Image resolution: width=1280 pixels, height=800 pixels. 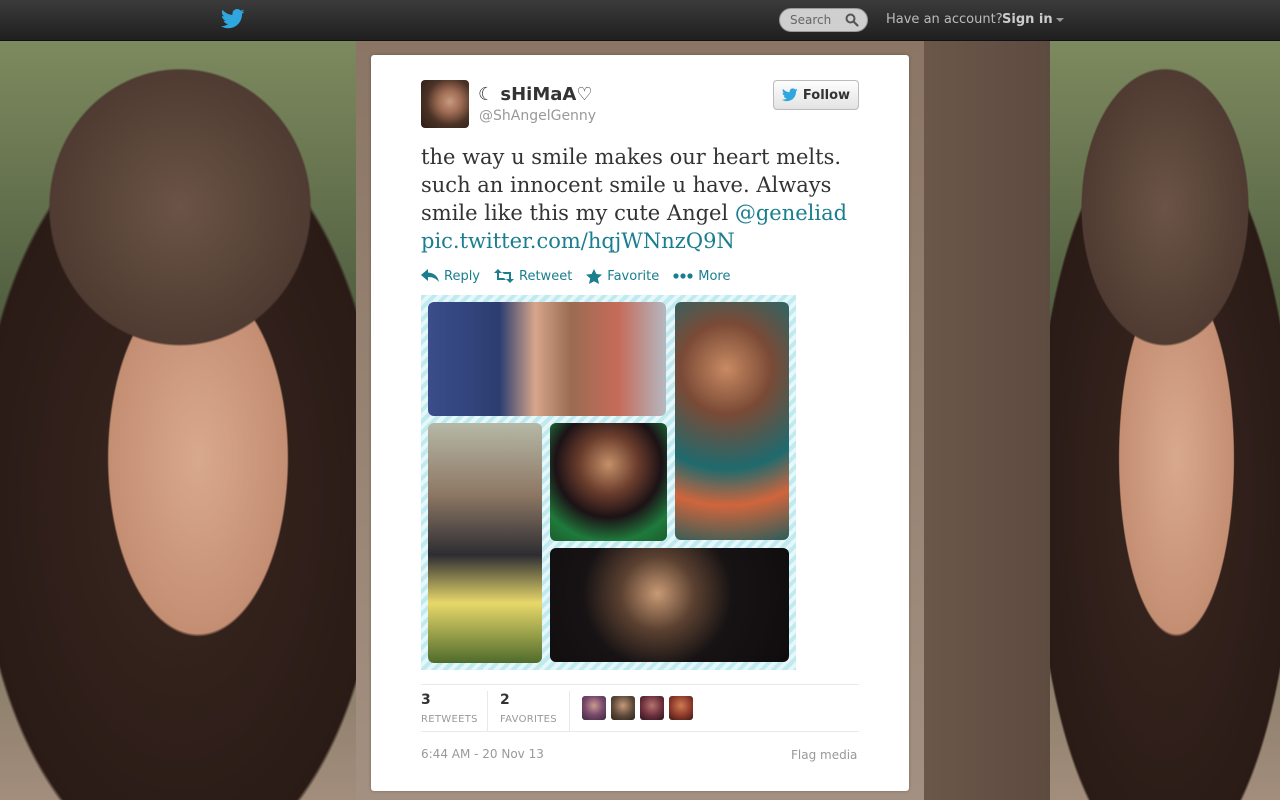 I want to click on more-label: More, so click(x=714, y=276).